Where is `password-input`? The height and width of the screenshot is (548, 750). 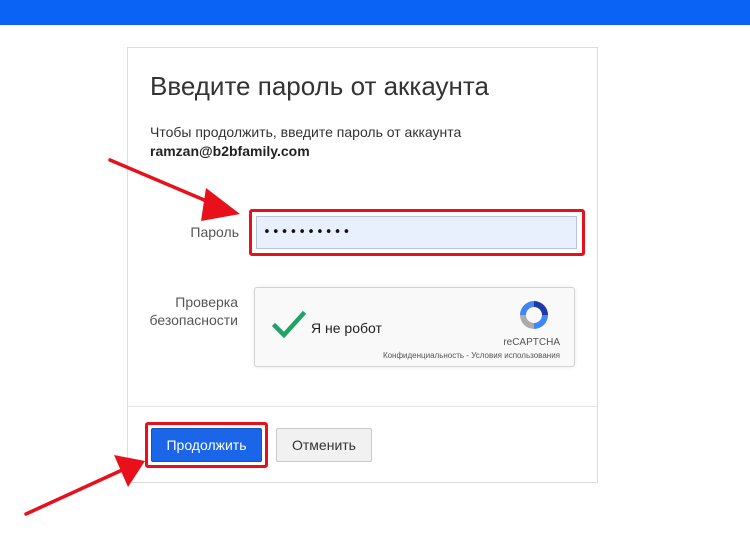
password-input is located at coordinates (416, 232).